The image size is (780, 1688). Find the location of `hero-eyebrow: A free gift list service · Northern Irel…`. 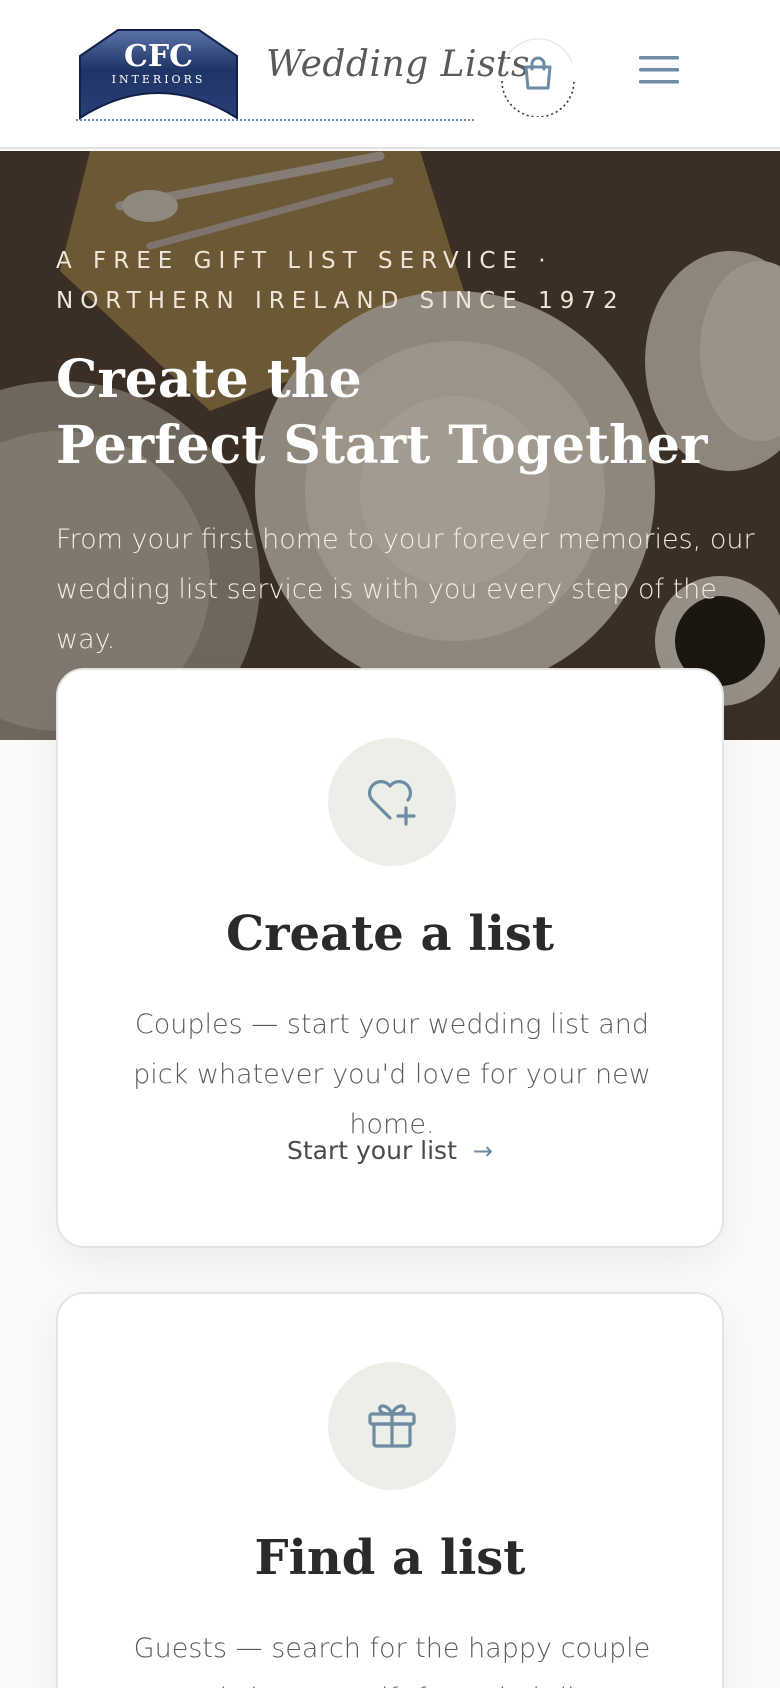

hero-eyebrow: A free gift list service · Northern Irel… is located at coordinates (340, 281).